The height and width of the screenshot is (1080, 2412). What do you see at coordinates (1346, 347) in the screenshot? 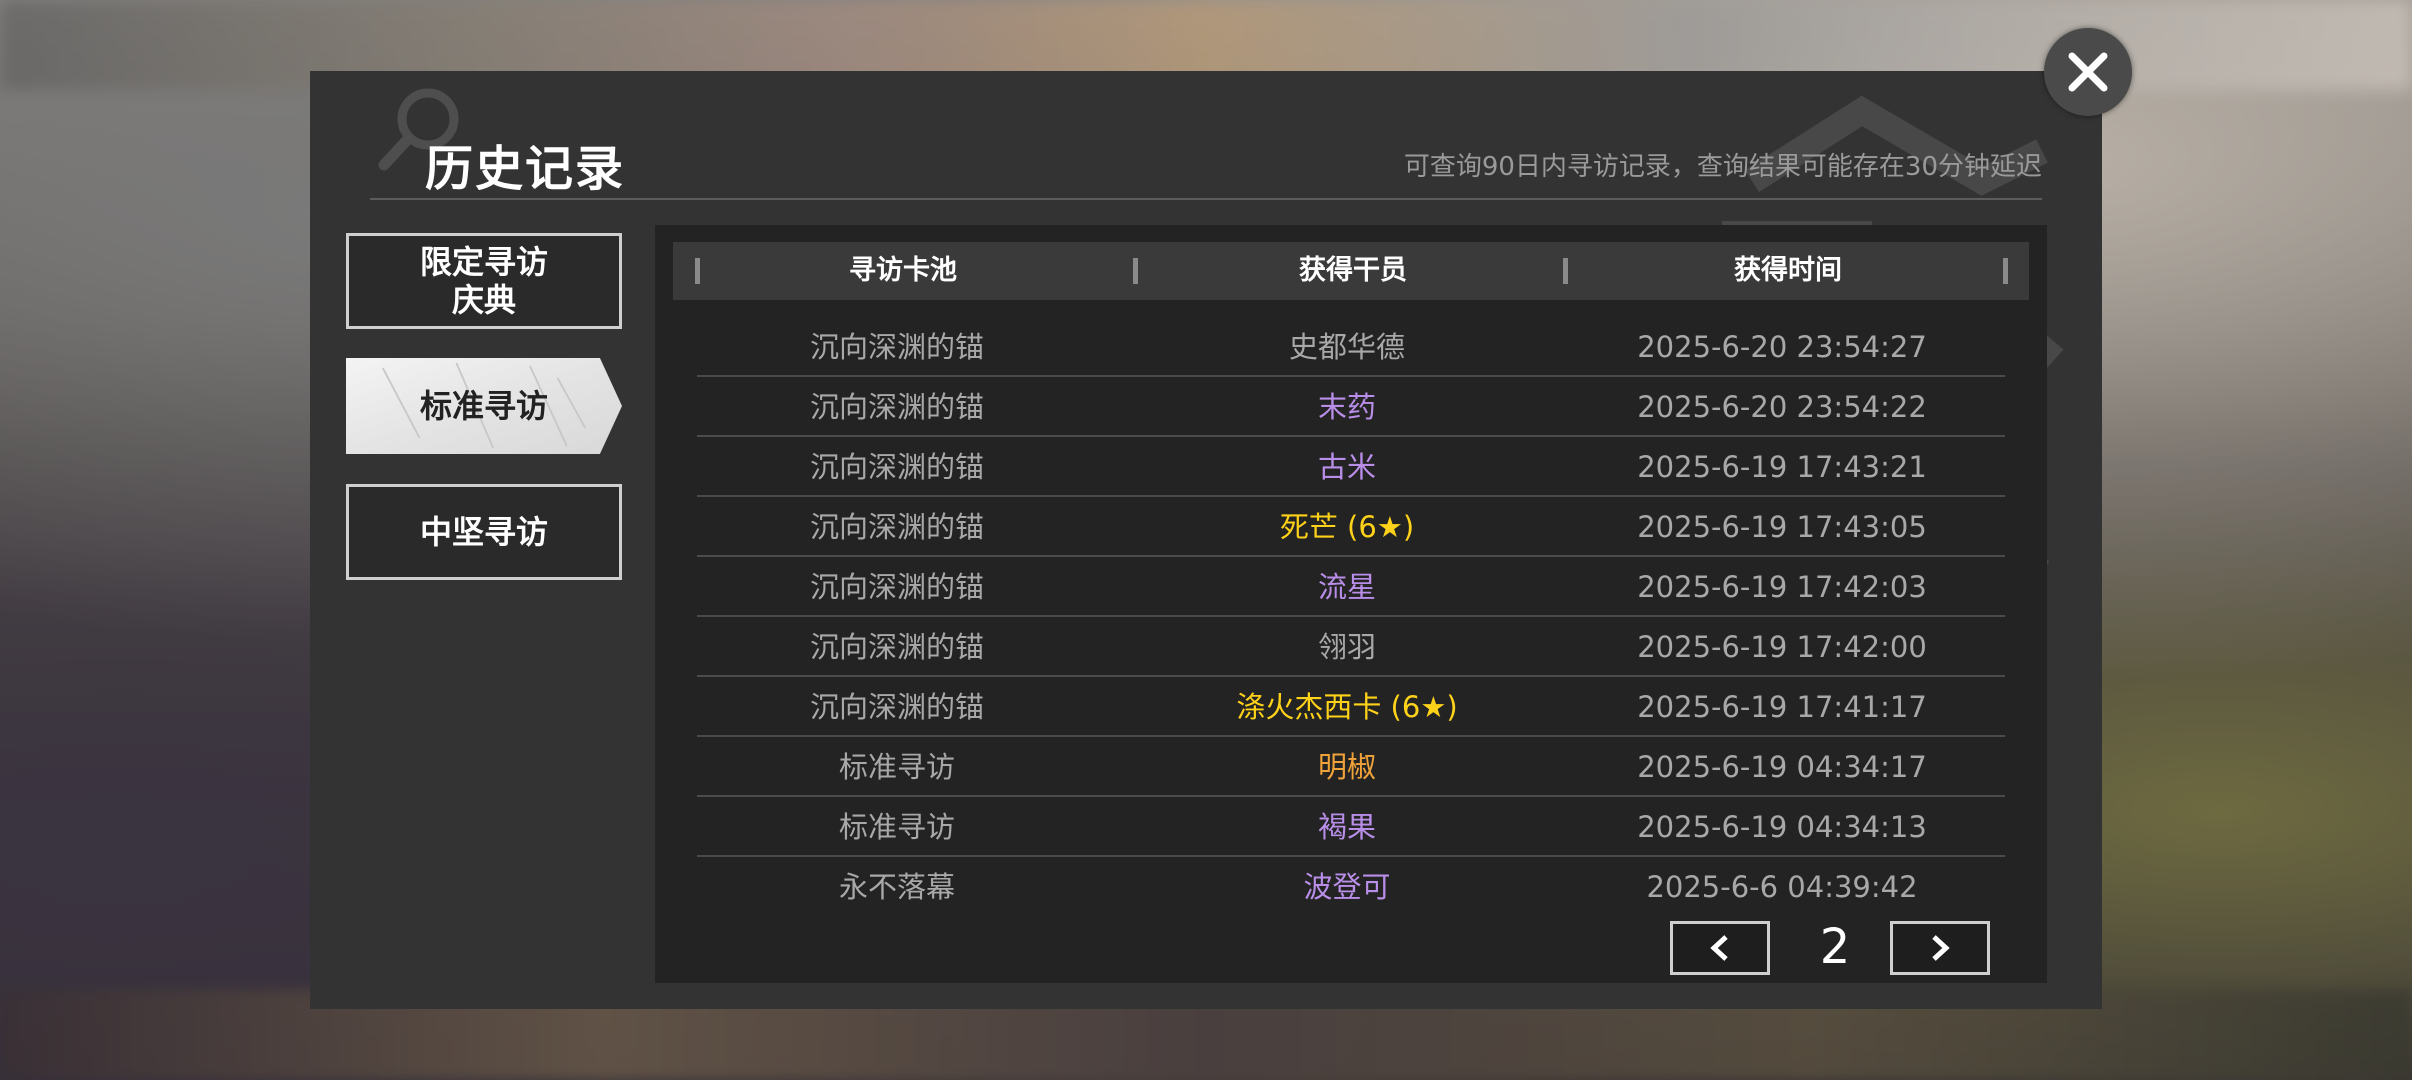
I see `row-operator: 史都华德` at bounding box center [1346, 347].